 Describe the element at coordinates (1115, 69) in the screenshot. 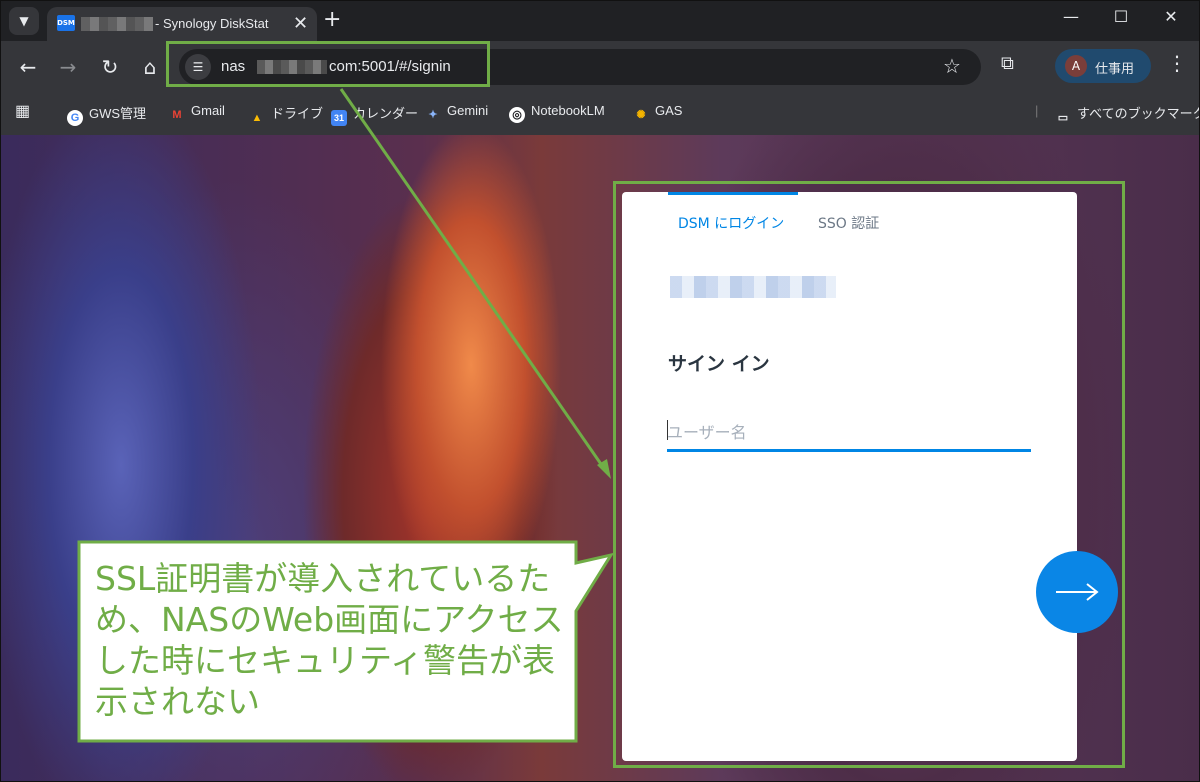

I see `profile-name: 仕事用` at that location.